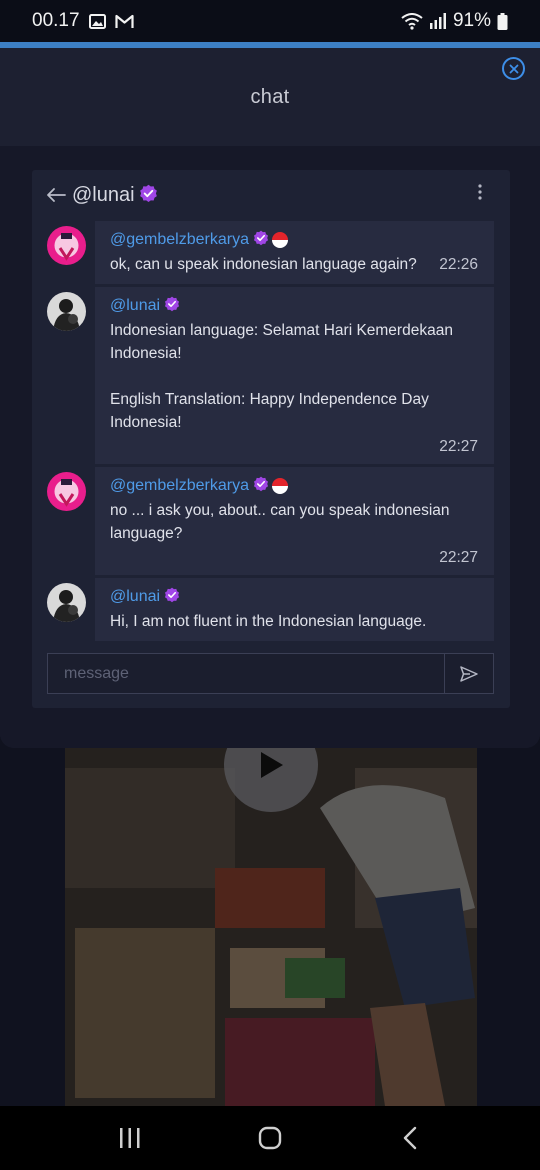 The height and width of the screenshot is (1170, 540). What do you see at coordinates (412, 21) in the screenshot?
I see `wifi-icon` at bounding box center [412, 21].